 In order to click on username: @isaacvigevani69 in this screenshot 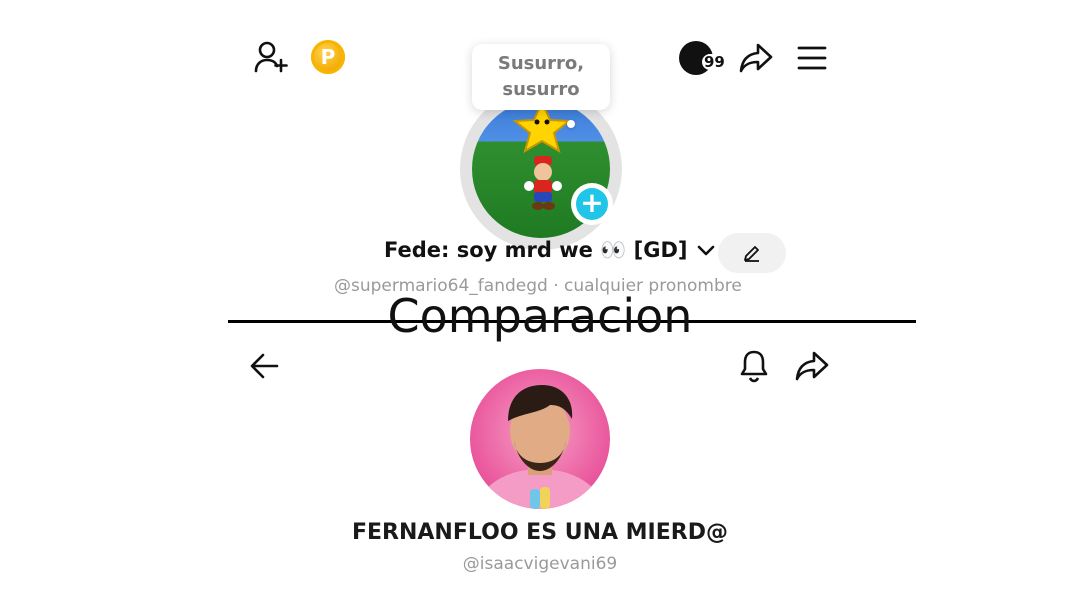, I will do `click(540, 564)`.